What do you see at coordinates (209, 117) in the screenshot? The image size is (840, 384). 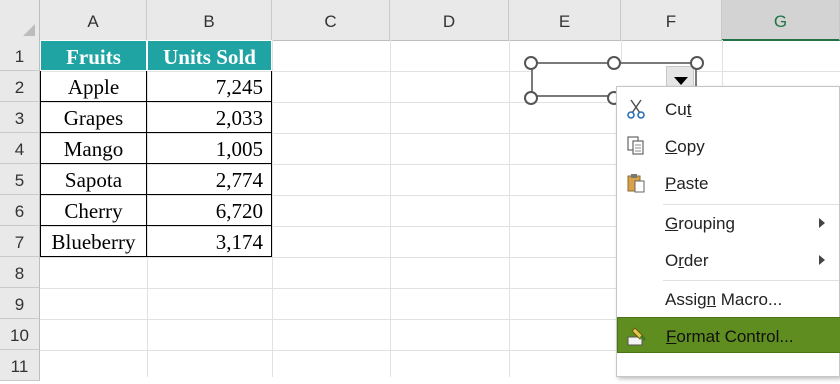 I see `units-cell: 2,033` at bounding box center [209, 117].